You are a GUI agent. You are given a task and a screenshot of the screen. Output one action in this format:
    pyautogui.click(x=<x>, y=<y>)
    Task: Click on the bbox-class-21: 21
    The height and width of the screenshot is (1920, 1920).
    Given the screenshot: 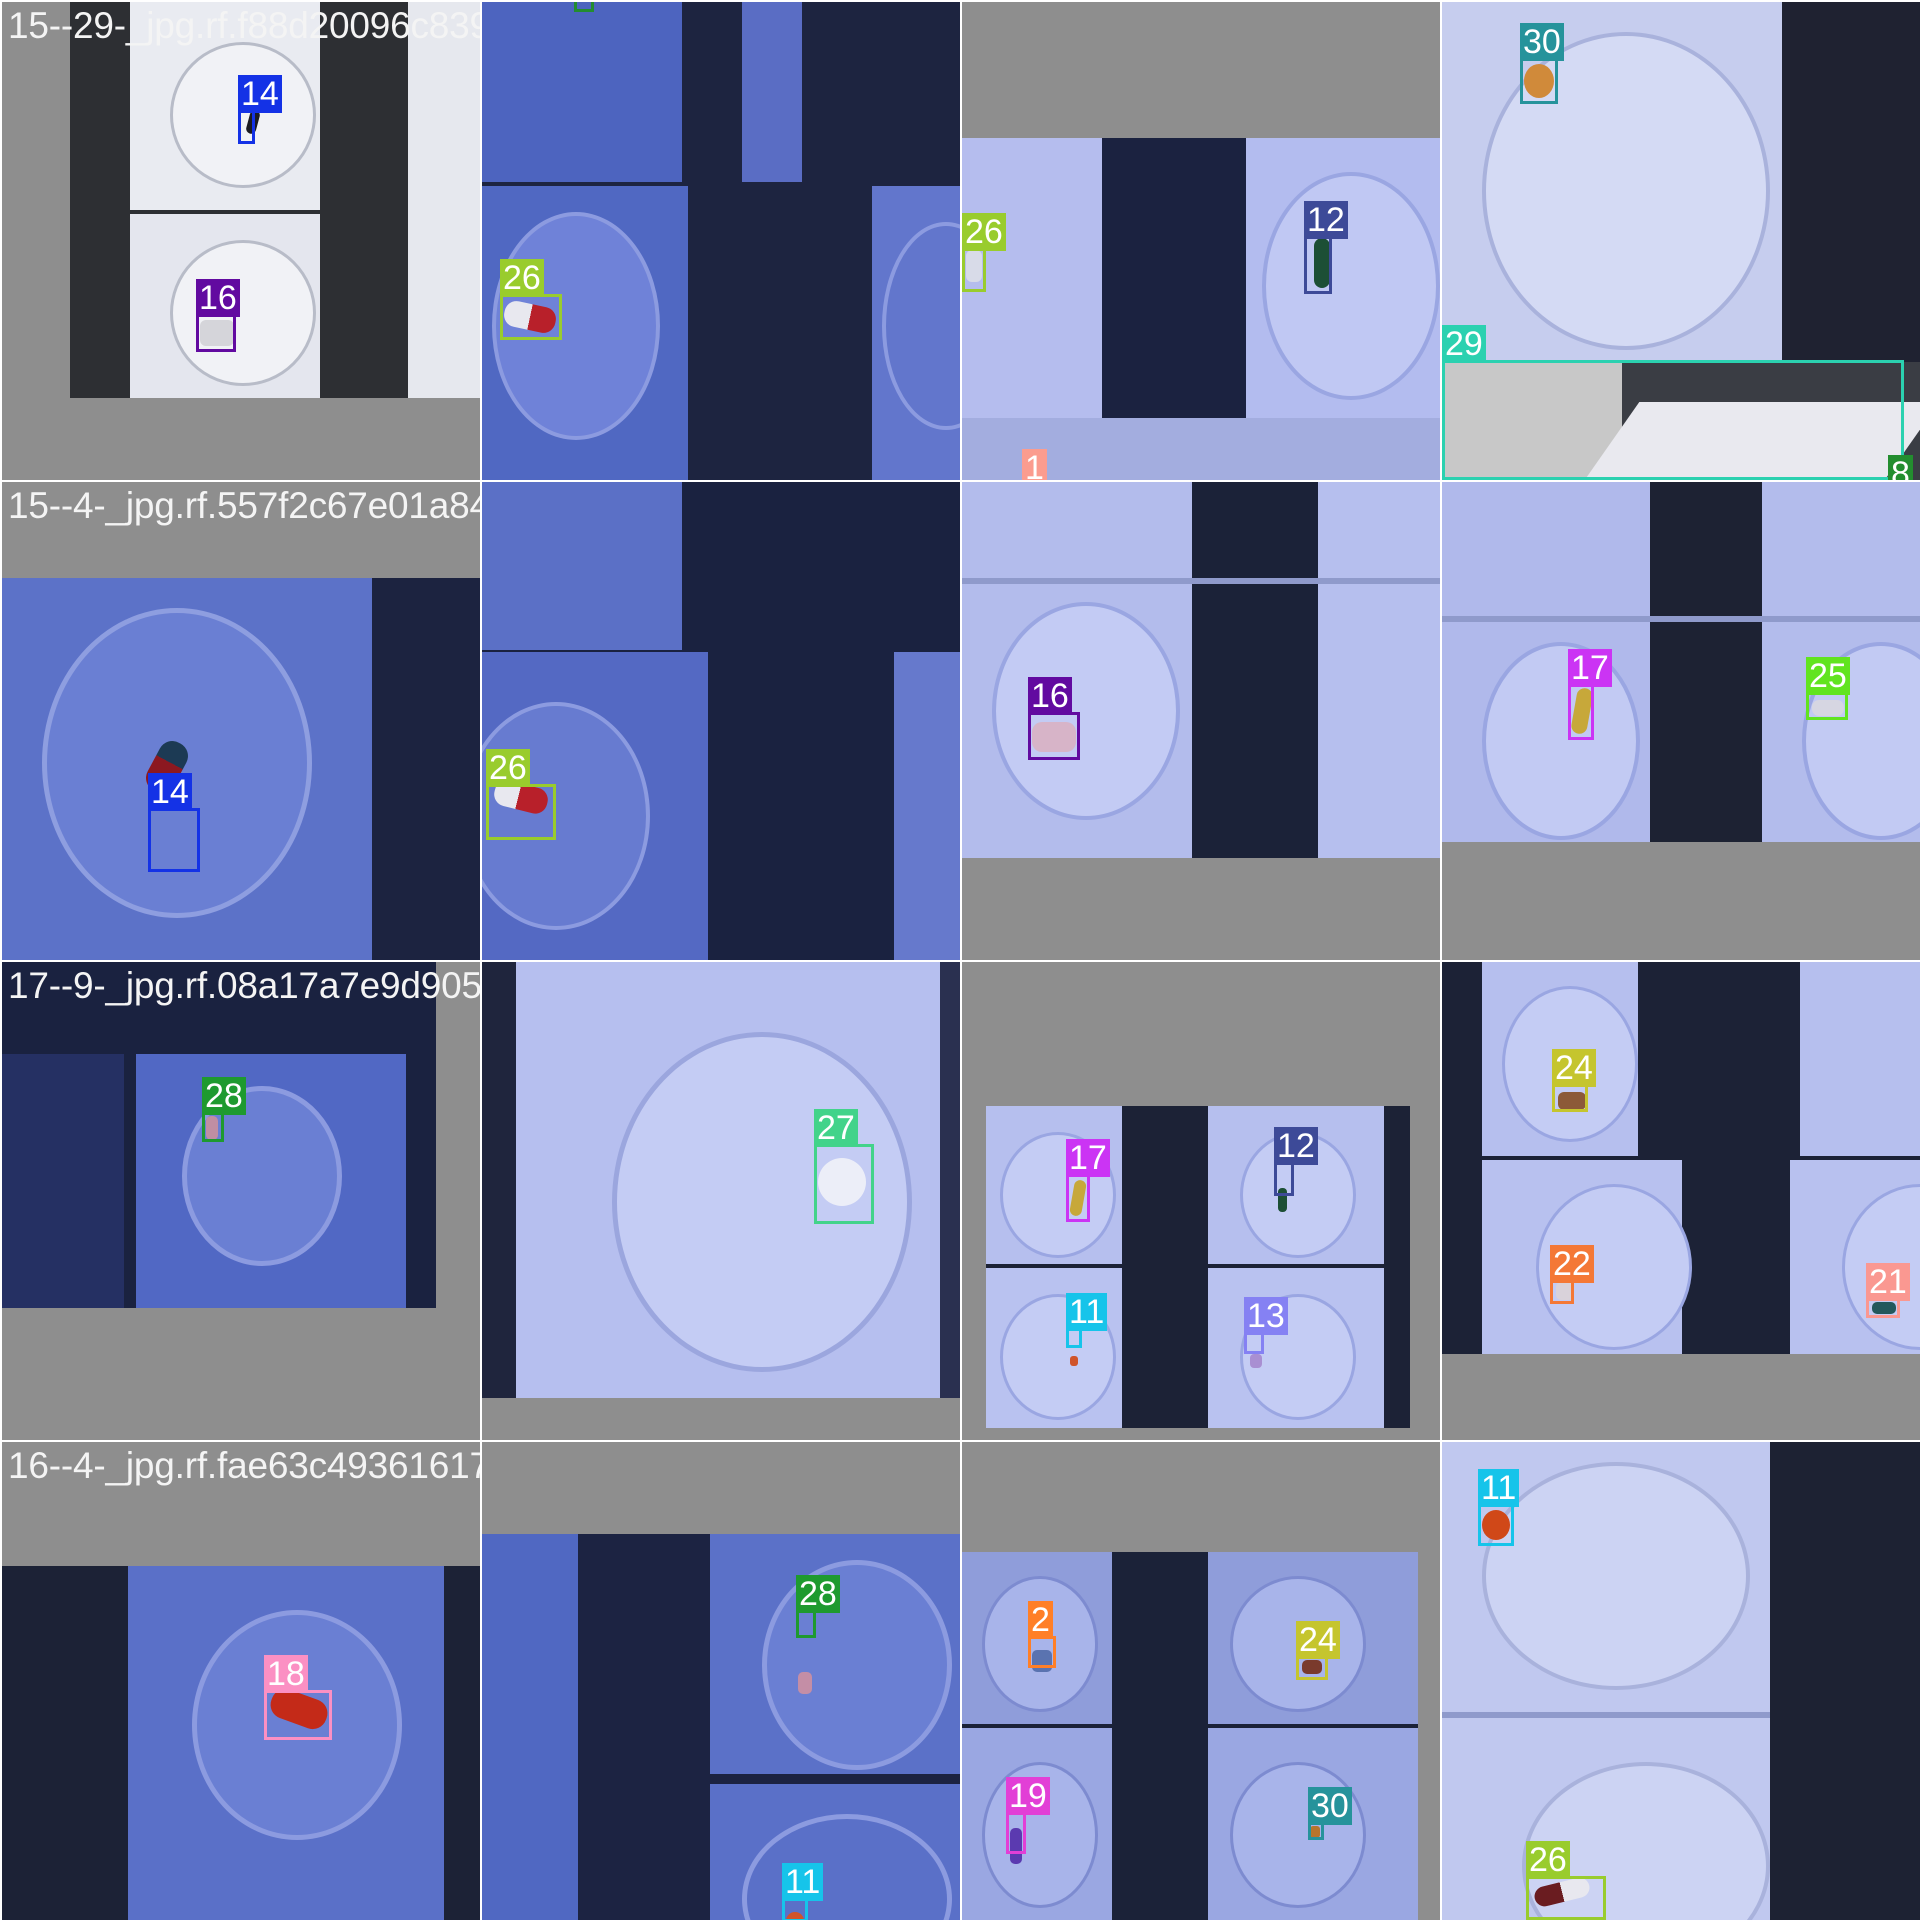 What is the action you would take?
    pyautogui.click(x=1888, y=1290)
    